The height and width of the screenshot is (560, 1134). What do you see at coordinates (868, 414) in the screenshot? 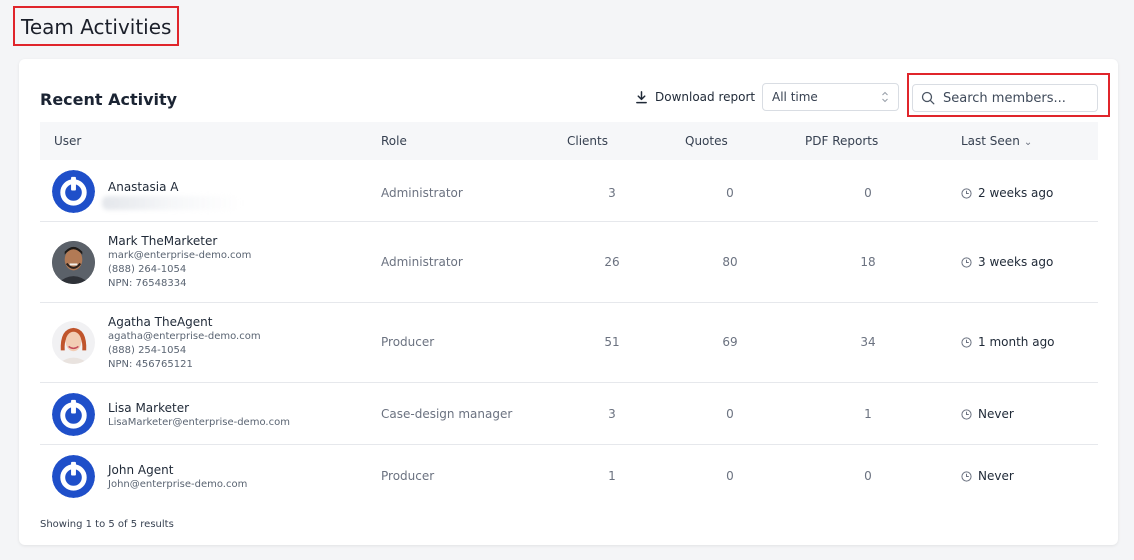
I see `pdf-reports-cell: 1` at bounding box center [868, 414].